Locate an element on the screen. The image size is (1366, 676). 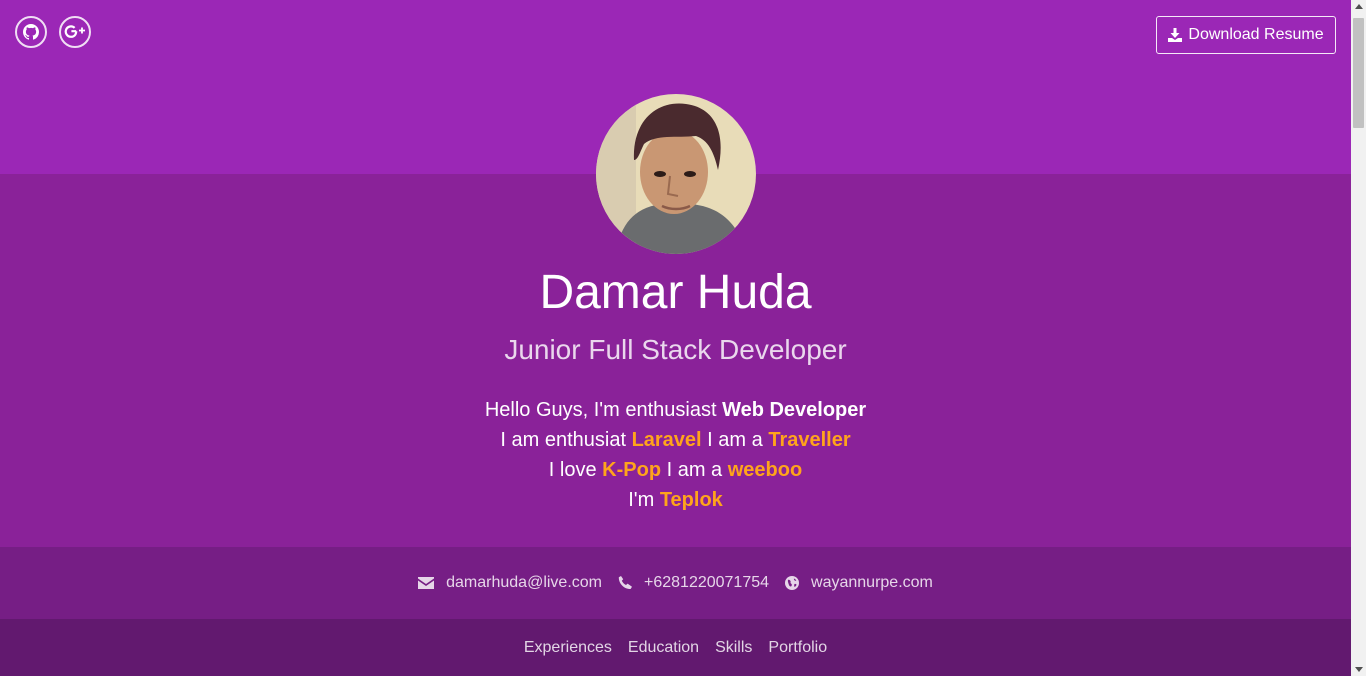
contact-phone: +6281220071754 is located at coordinates (693, 583).